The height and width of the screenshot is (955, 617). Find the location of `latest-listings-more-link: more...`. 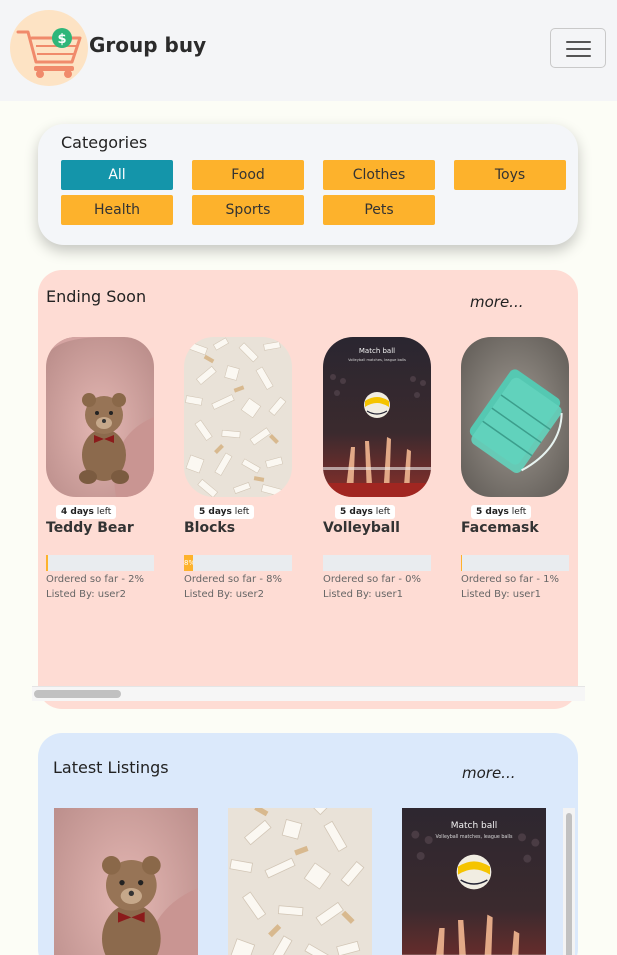

latest-listings-more-link: more... is located at coordinates (489, 773).